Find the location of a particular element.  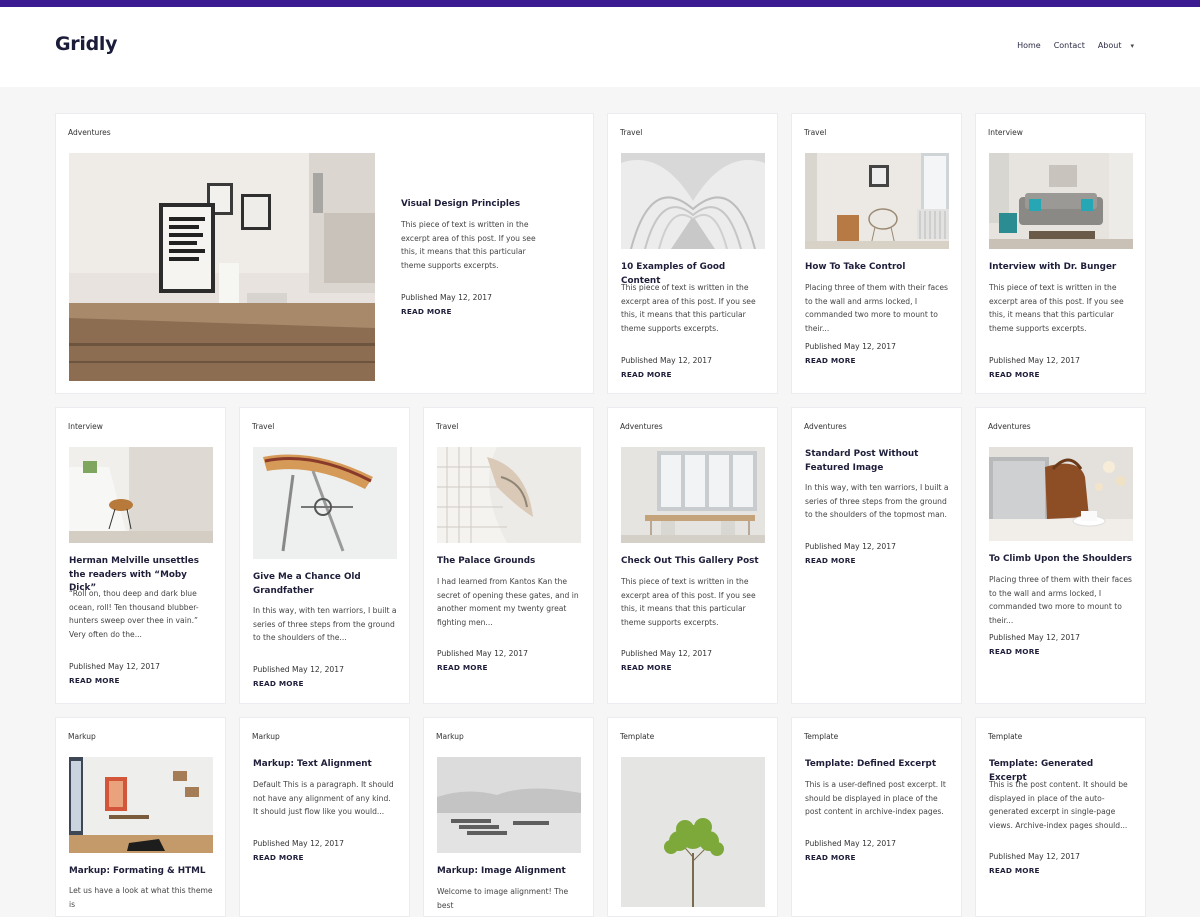

room-chair-photo is located at coordinates (877, 201).